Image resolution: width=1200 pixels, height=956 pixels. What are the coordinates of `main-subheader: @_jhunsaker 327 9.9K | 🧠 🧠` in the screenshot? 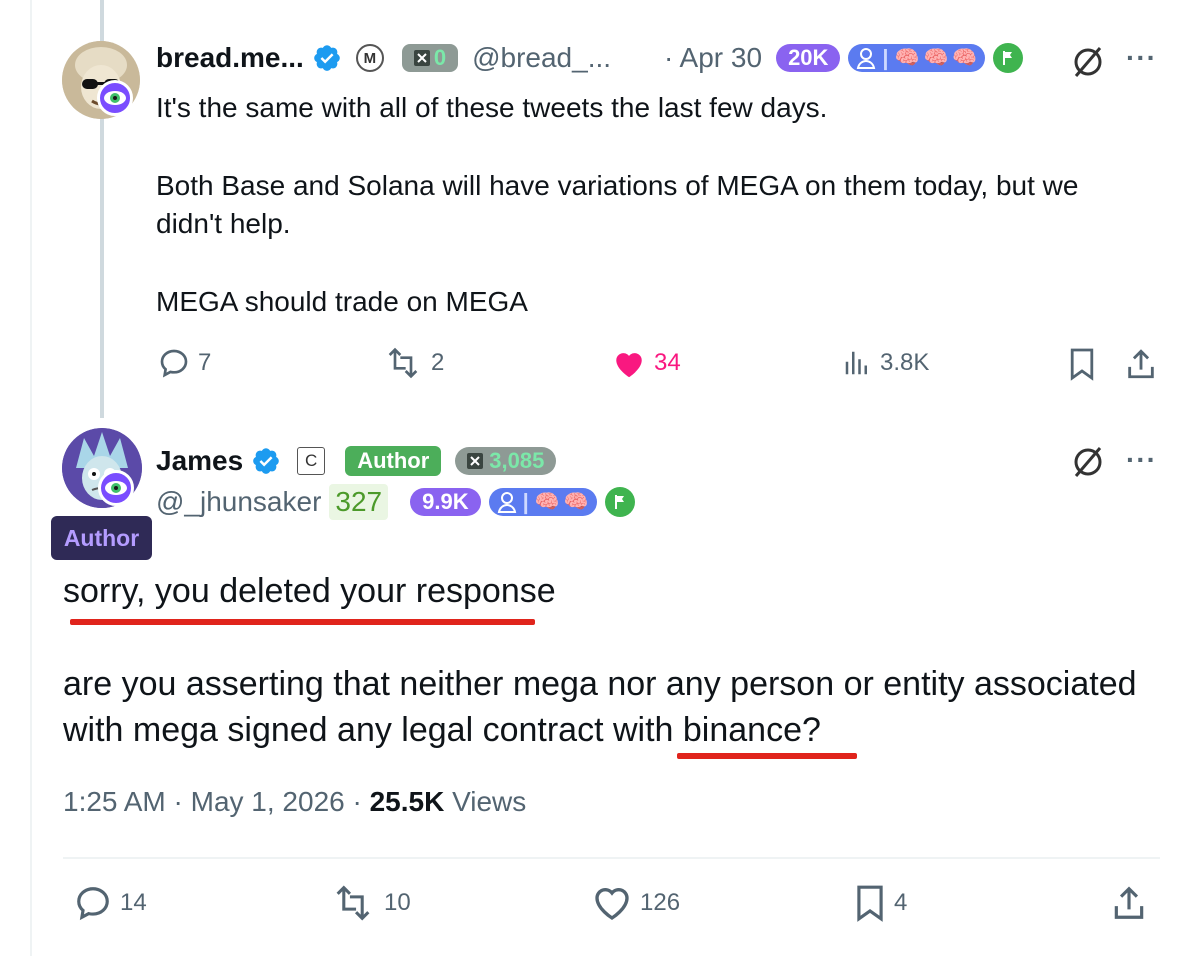 It's located at (395, 502).